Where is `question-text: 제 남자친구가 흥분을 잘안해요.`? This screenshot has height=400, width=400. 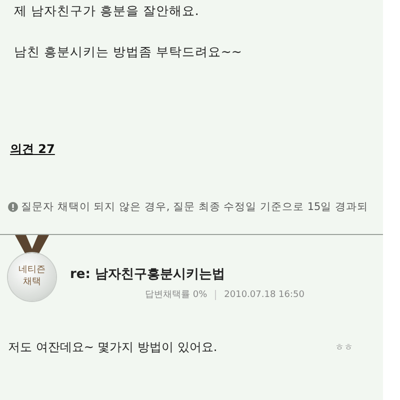
question-text: 제 남자친구가 흥분을 잘안해요. is located at coordinates (106, 11).